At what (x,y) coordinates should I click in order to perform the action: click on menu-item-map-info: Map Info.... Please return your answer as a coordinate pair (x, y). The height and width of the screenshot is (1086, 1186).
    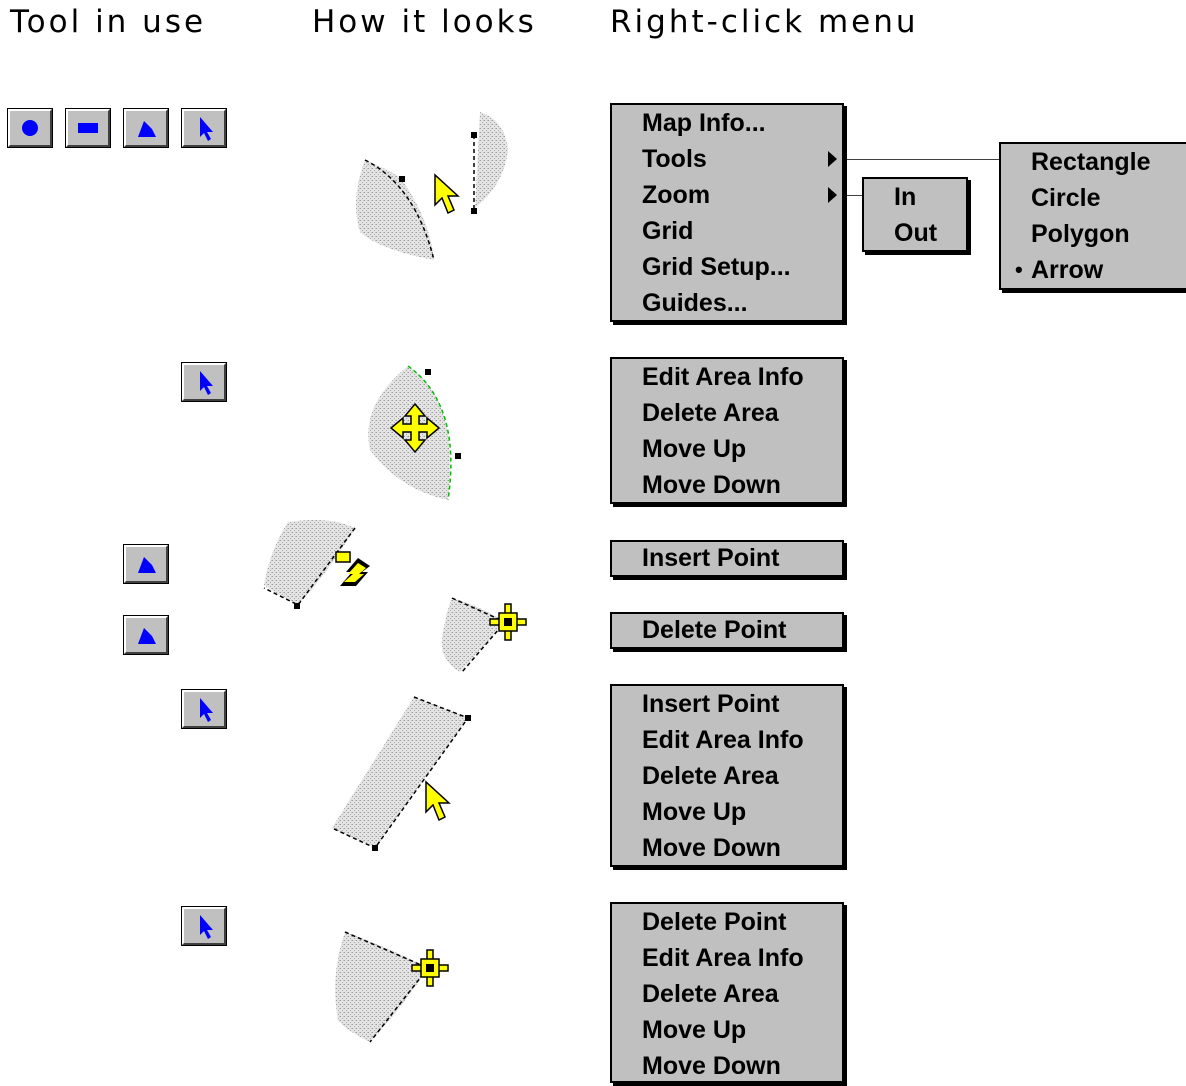
    Looking at the image, I should click on (704, 123).